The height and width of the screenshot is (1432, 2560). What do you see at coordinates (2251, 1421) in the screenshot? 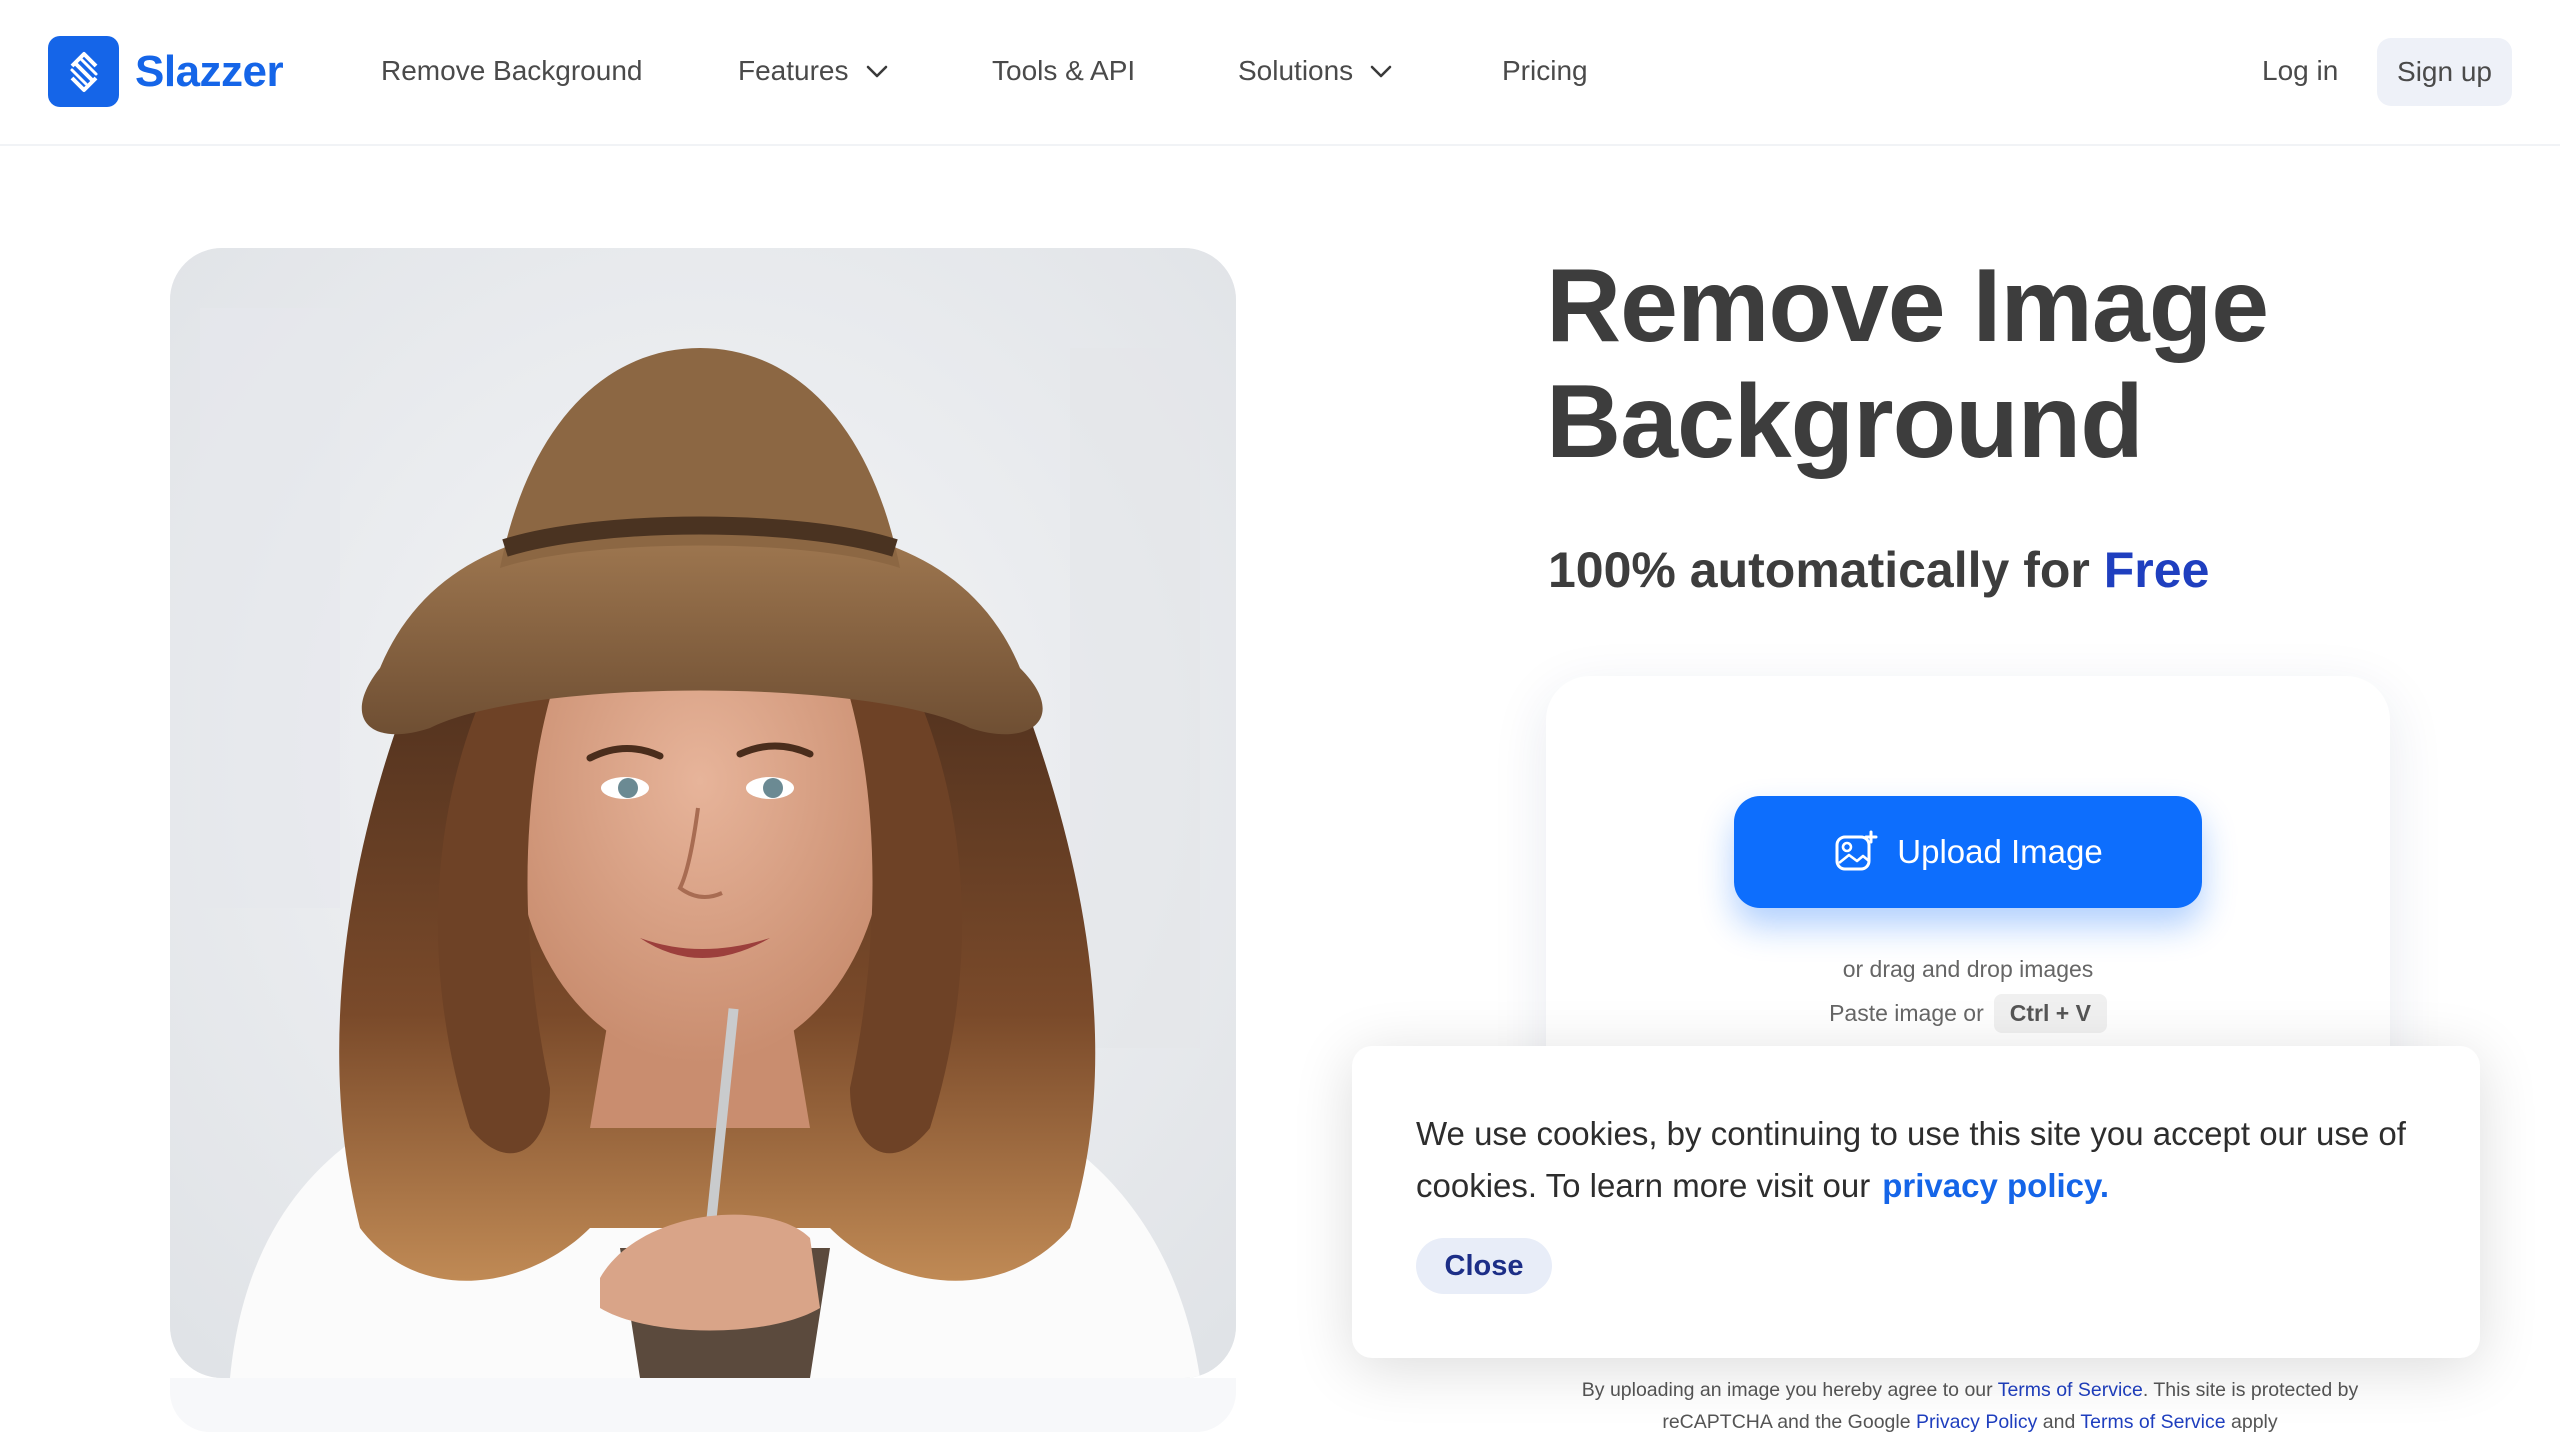
I see `terms-text-4: apply` at bounding box center [2251, 1421].